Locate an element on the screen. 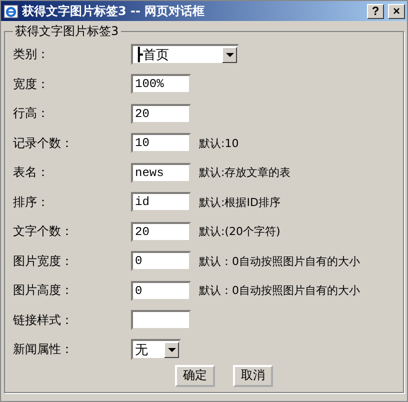  field-label: 文字个数： is located at coordinates (43, 231).